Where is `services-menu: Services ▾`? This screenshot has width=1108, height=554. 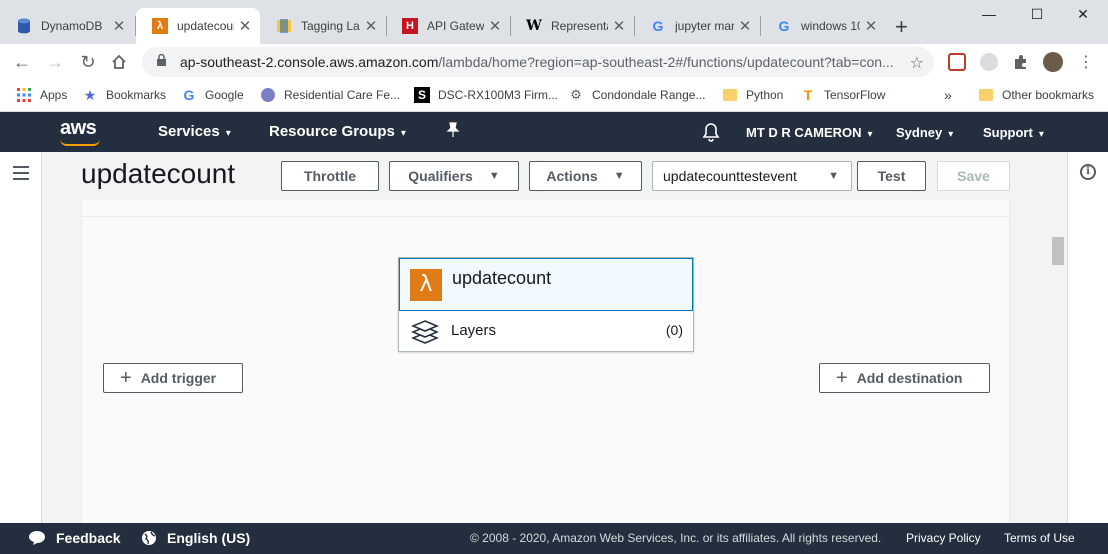 services-menu: Services ▾ is located at coordinates (194, 131).